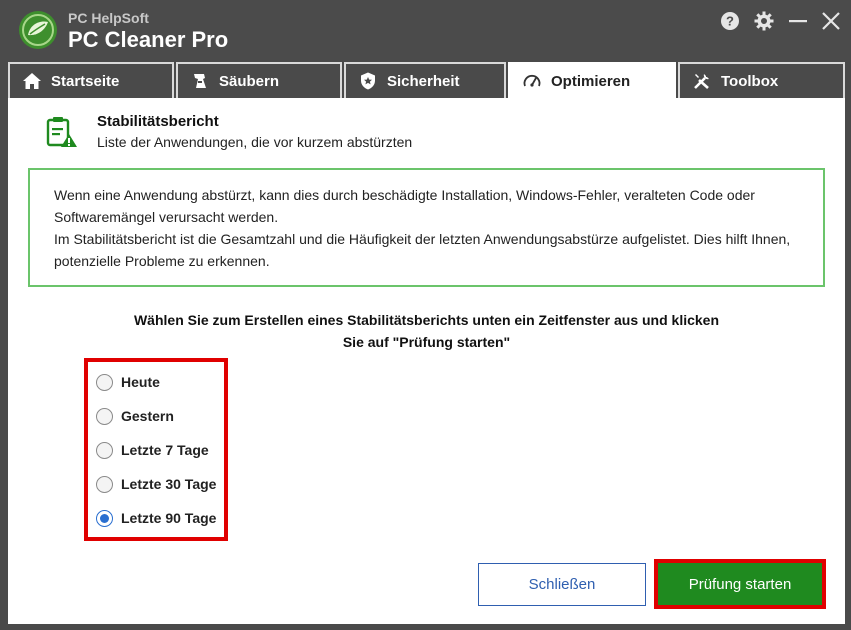 The width and height of the screenshot is (851, 630). What do you see at coordinates (108, 18) in the screenshot?
I see `brand-company: PC HelpSoft` at bounding box center [108, 18].